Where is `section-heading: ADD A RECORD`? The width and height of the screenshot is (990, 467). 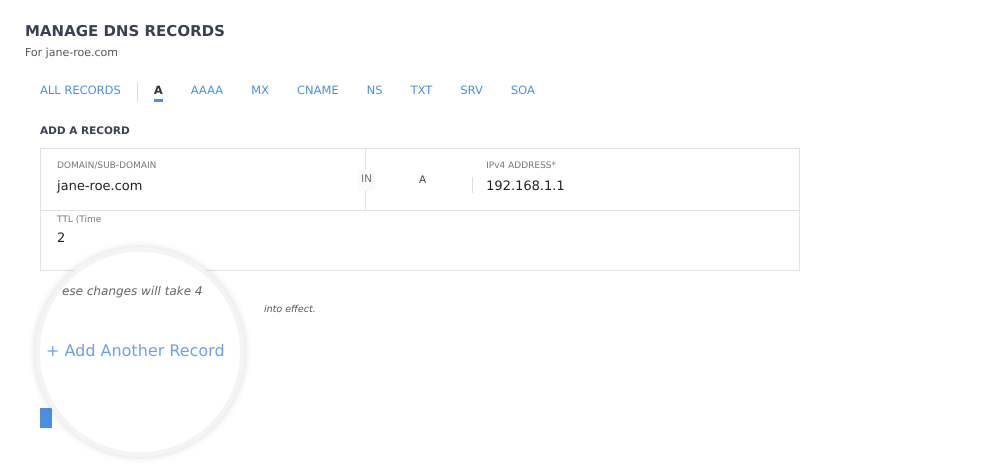
section-heading: ADD A RECORD is located at coordinates (85, 131).